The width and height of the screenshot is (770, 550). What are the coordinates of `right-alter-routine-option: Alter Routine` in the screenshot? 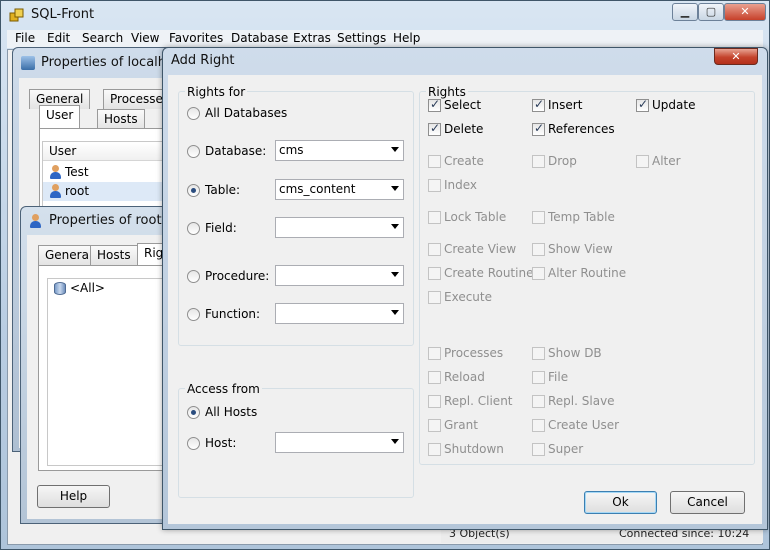 It's located at (582, 274).